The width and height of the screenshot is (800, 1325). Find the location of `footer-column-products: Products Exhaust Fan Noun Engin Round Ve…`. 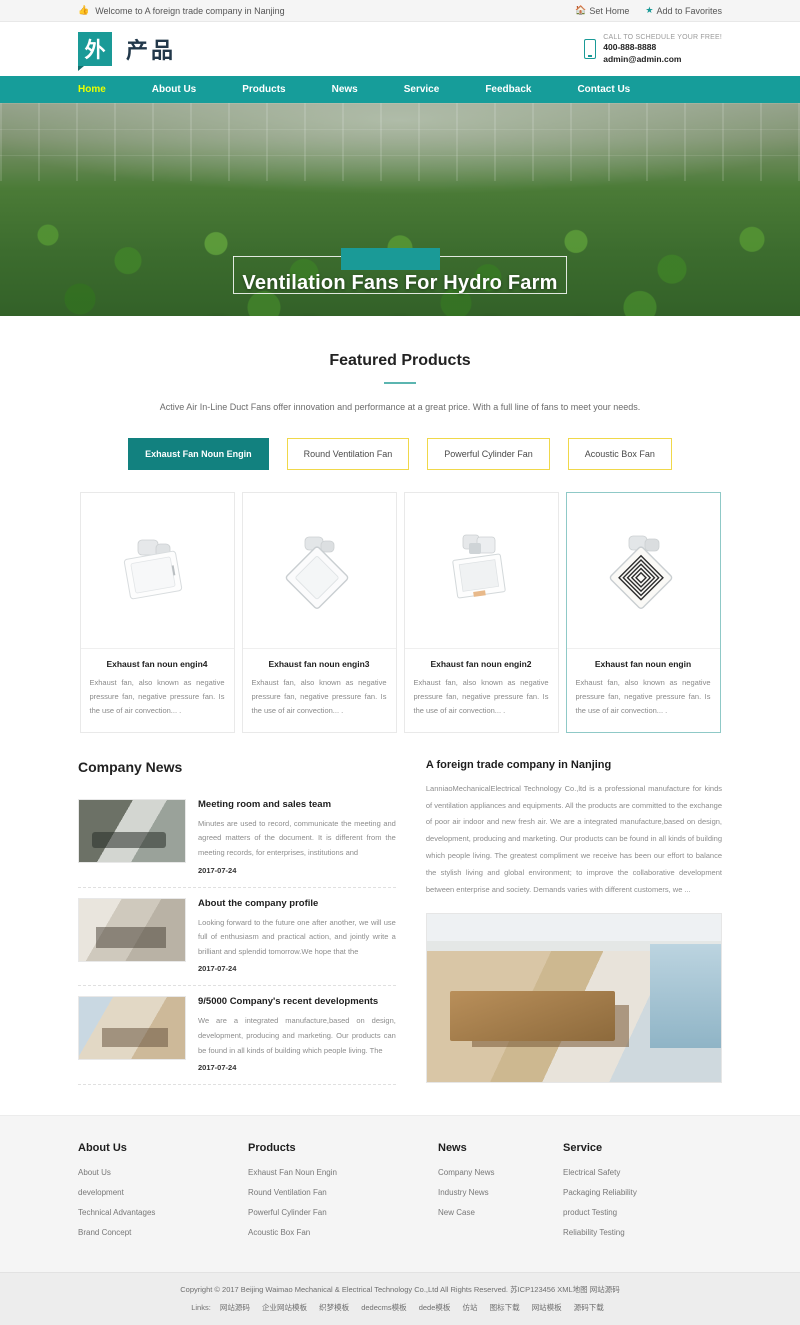

footer-column-products: Products Exhaust Fan Noun Engin Round Ve… is located at coordinates (343, 1195).